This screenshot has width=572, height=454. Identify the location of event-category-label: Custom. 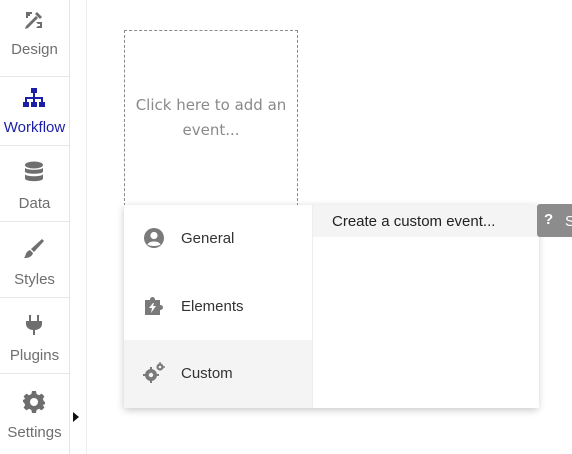
(207, 373).